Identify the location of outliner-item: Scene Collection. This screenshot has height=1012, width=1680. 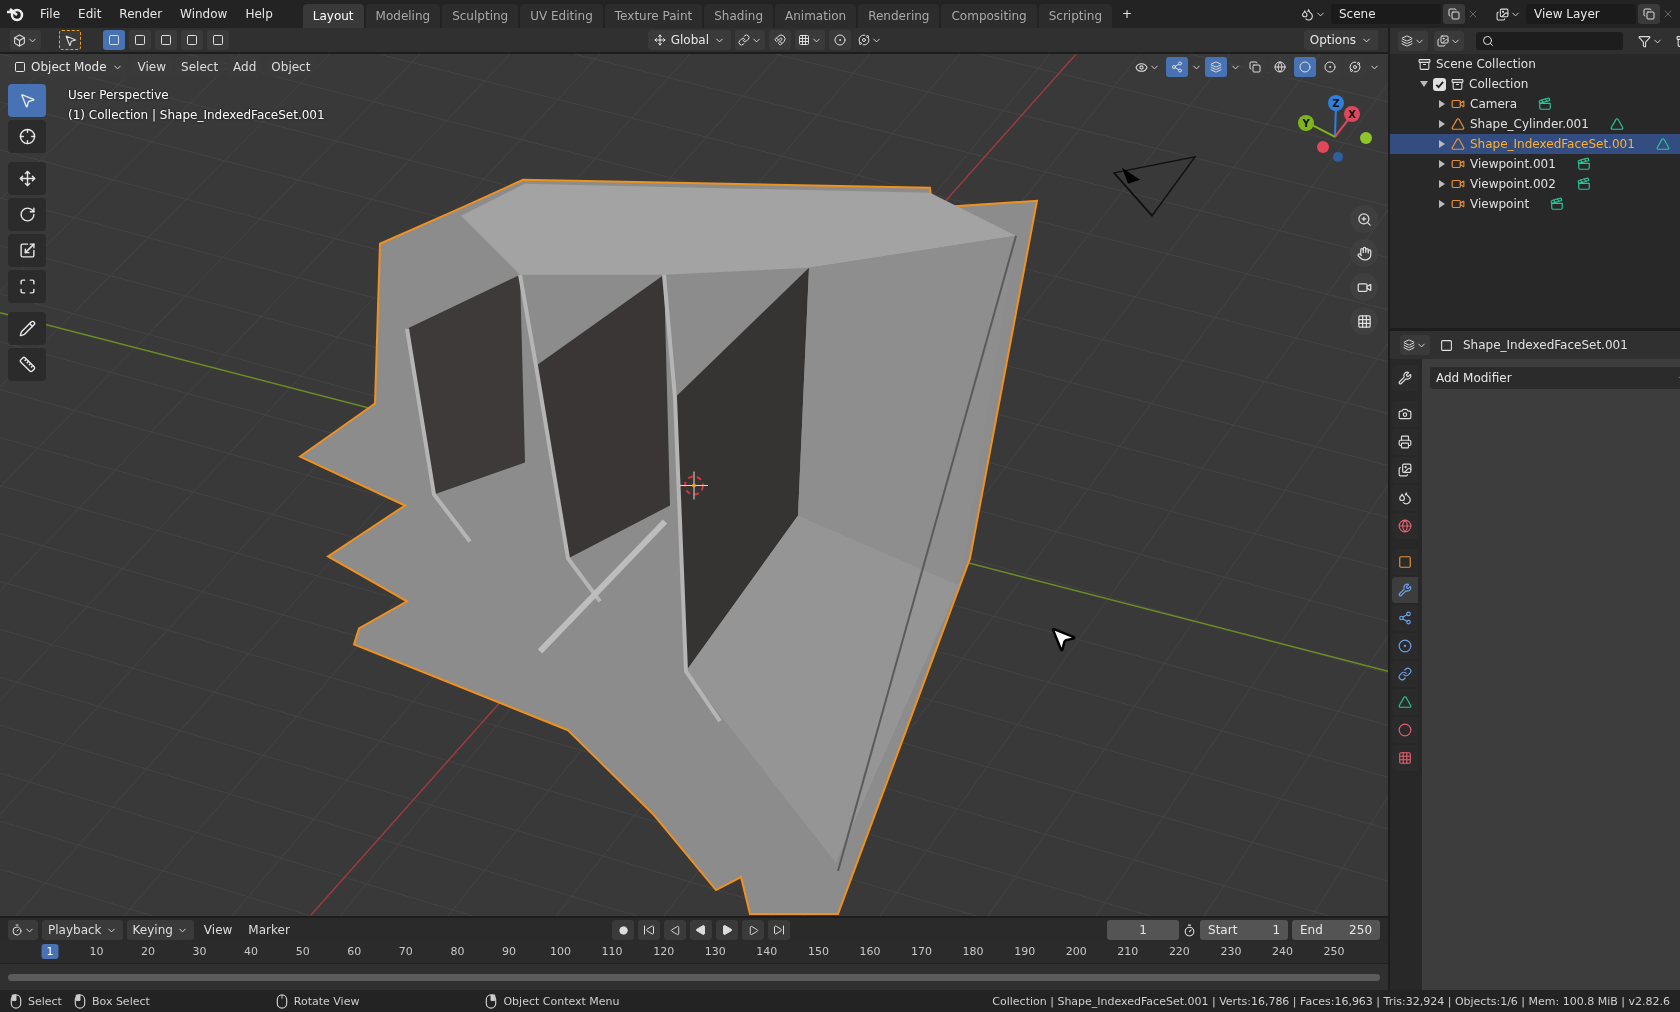
(1486, 64).